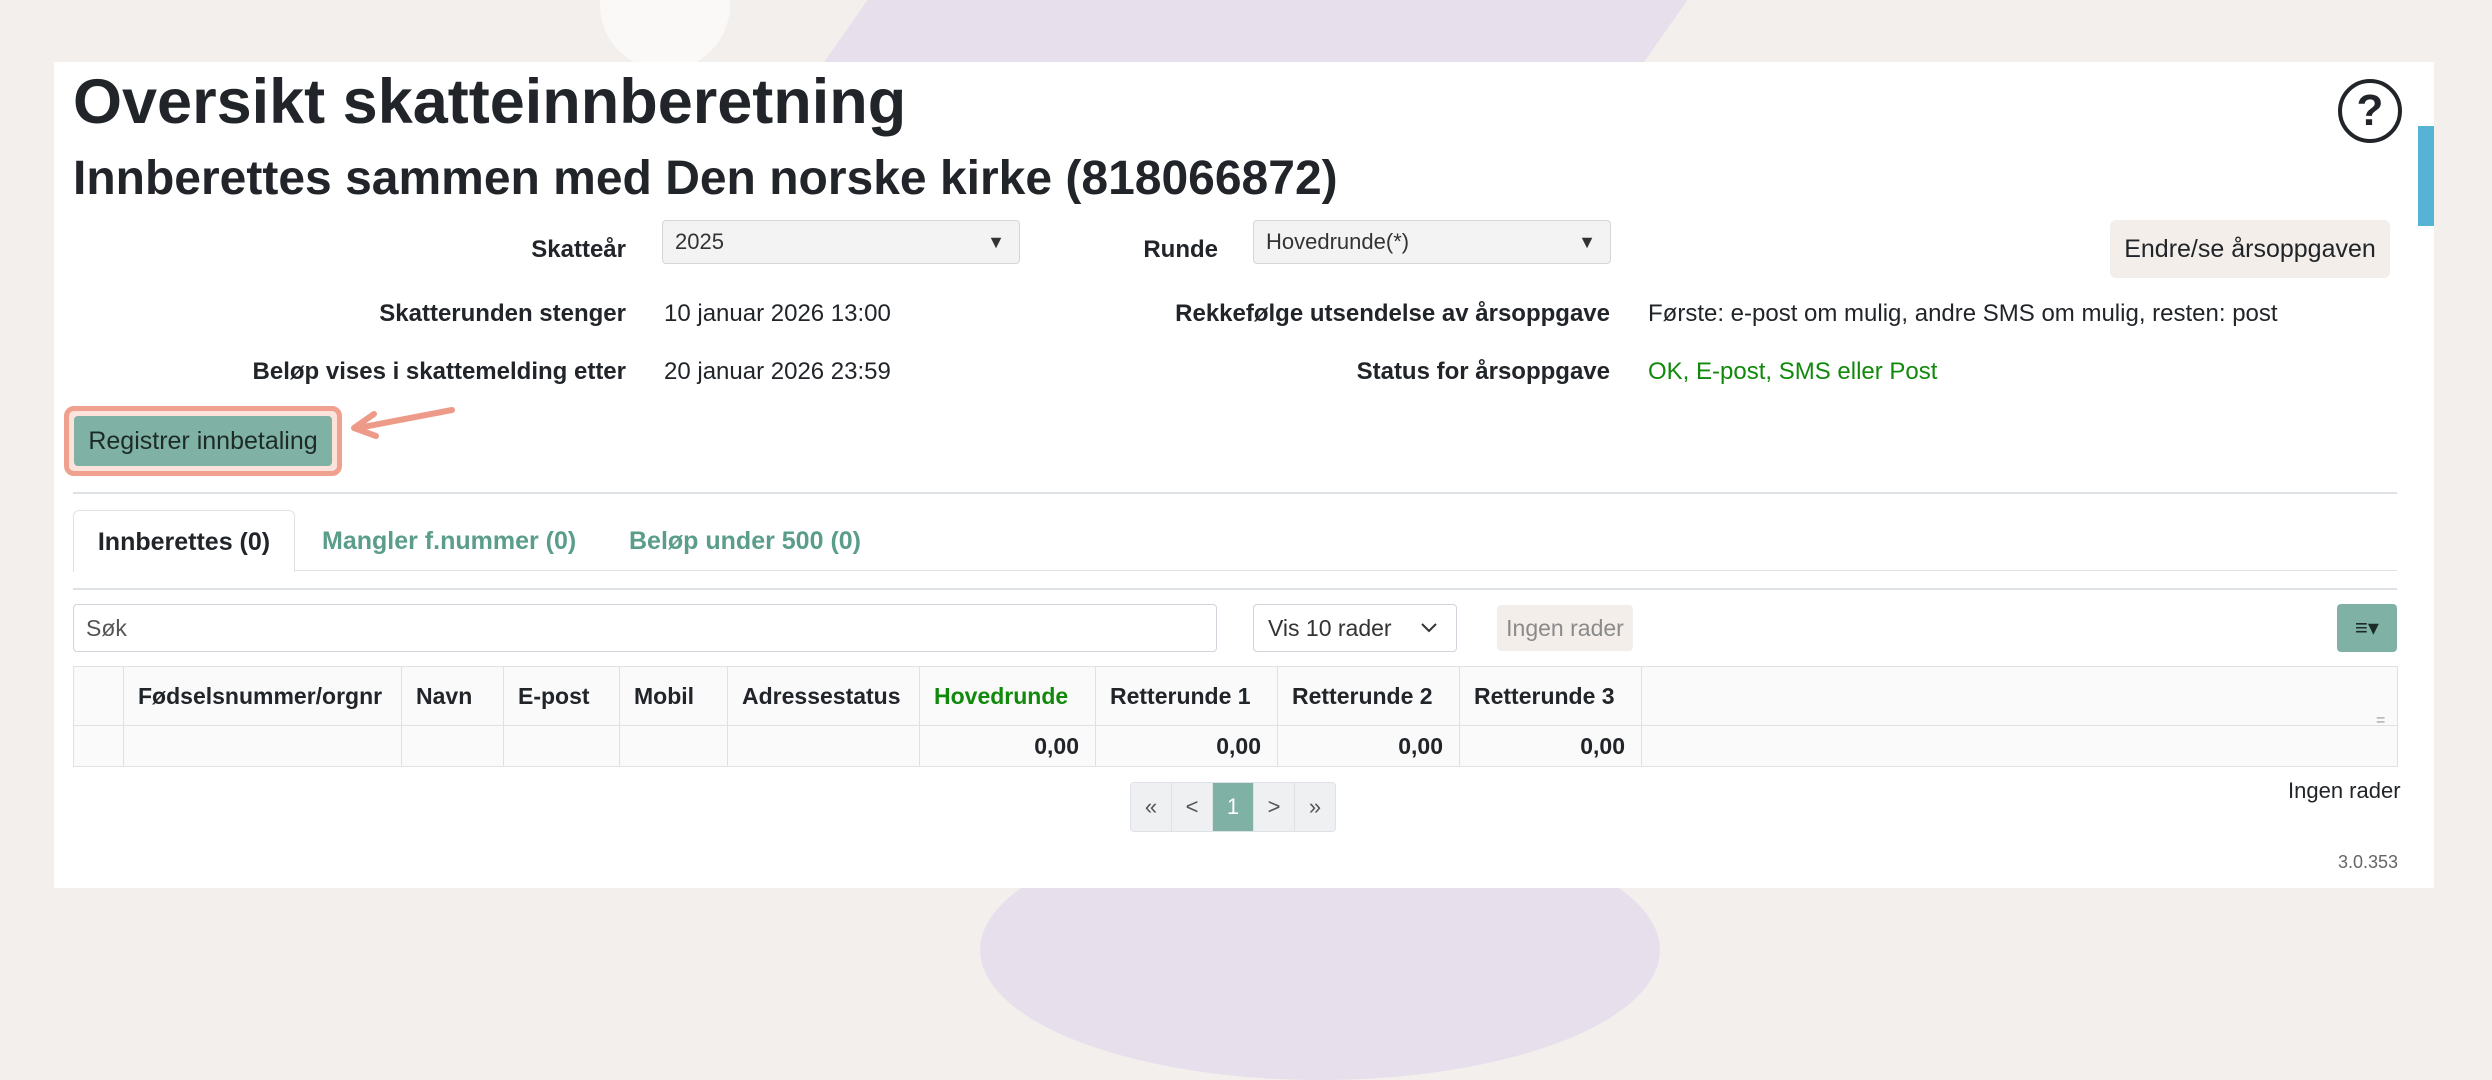 This screenshot has height=1080, width=2492. What do you see at coordinates (452, 696) in the screenshot?
I see `col-header-navn: Navn` at bounding box center [452, 696].